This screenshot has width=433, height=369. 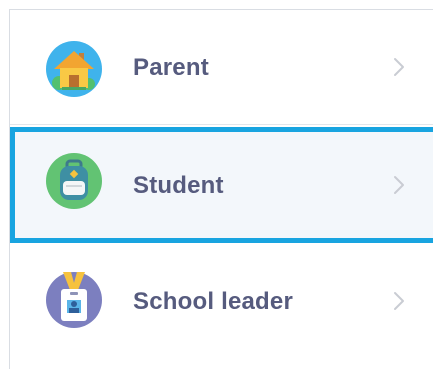 I want to click on id-badge-icon, so click(x=74, y=300).